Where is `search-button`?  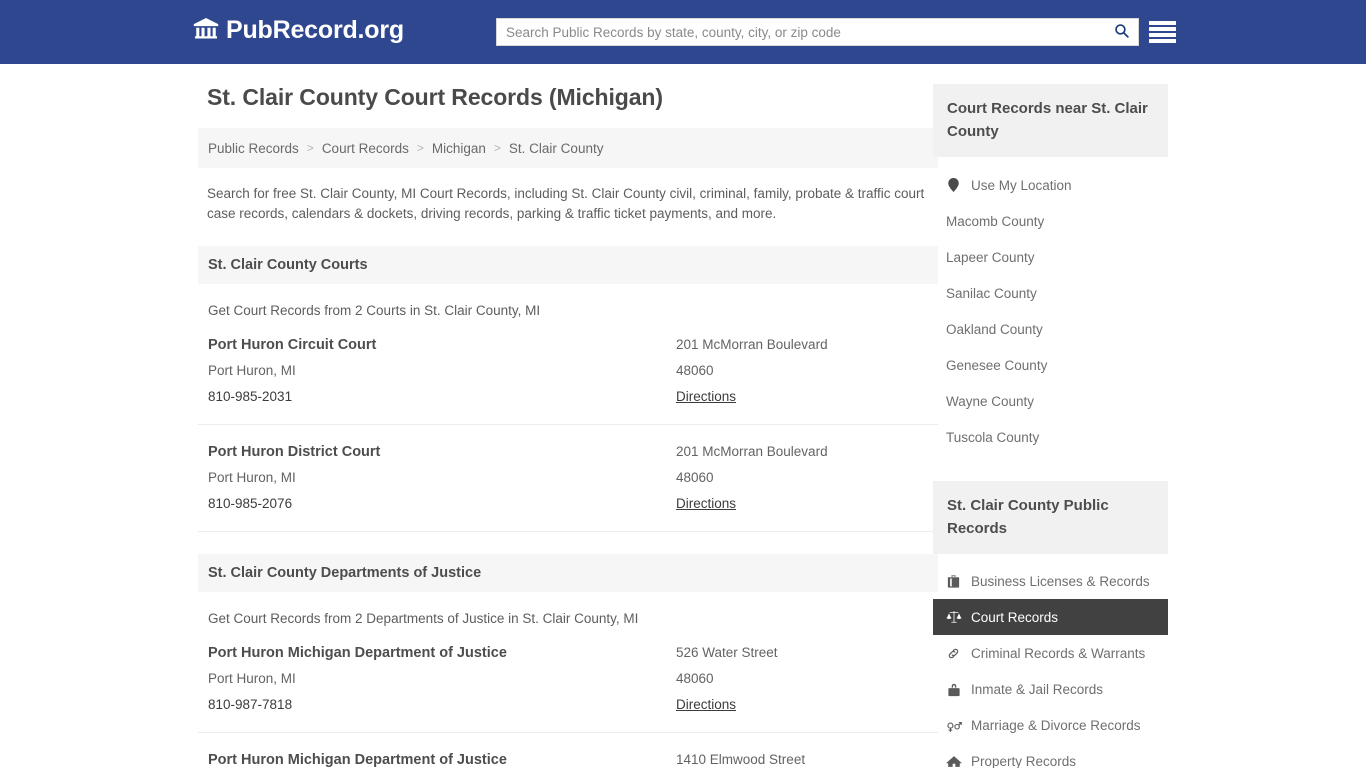 search-button is located at coordinates (1121, 32).